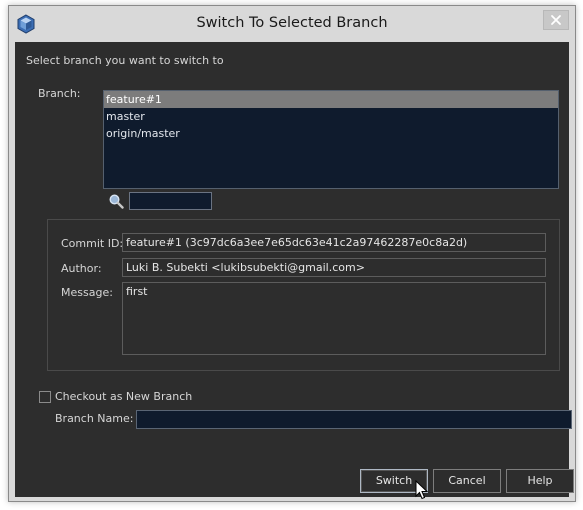 Image resolution: width=583 pixels, height=510 pixels. What do you see at coordinates (354, 419) in the screenshot?
I see `branch-name-input` at bounding box center [354, 419].